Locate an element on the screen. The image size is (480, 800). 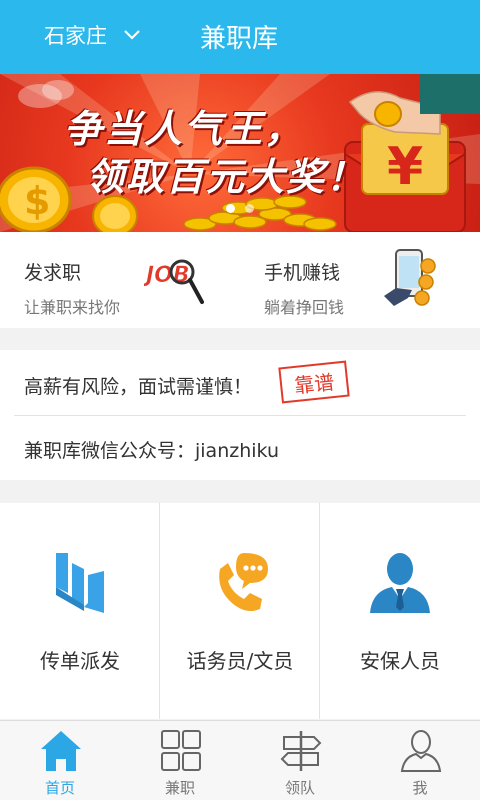
banner-headline-2: 领取百元大奖！ is located at coordinates (226, 177).